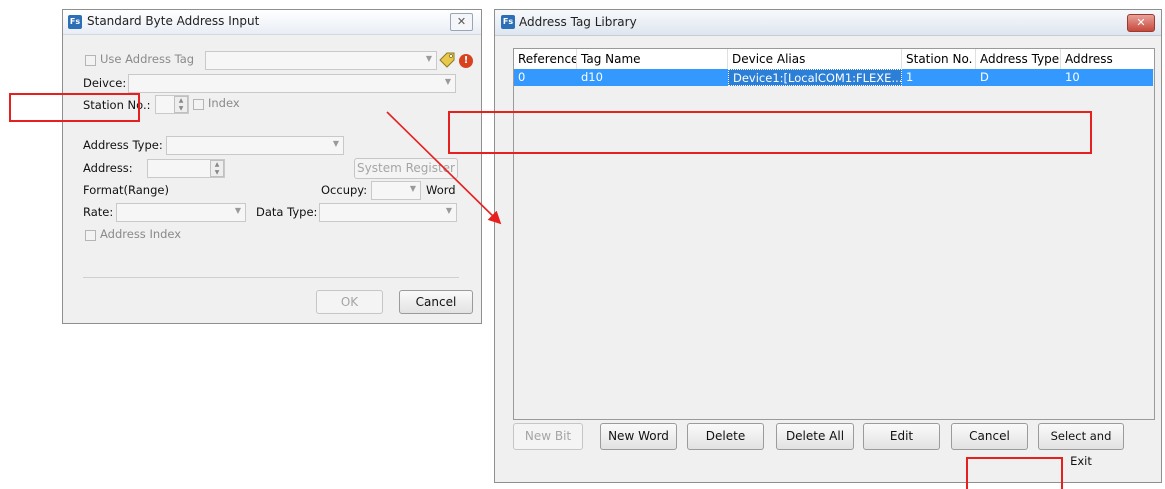 The width and height of the screenshot is (1165, 489). Describe the element at coordinates (444, 168) in the screenshot. I see `annotation-arrow` at that location.